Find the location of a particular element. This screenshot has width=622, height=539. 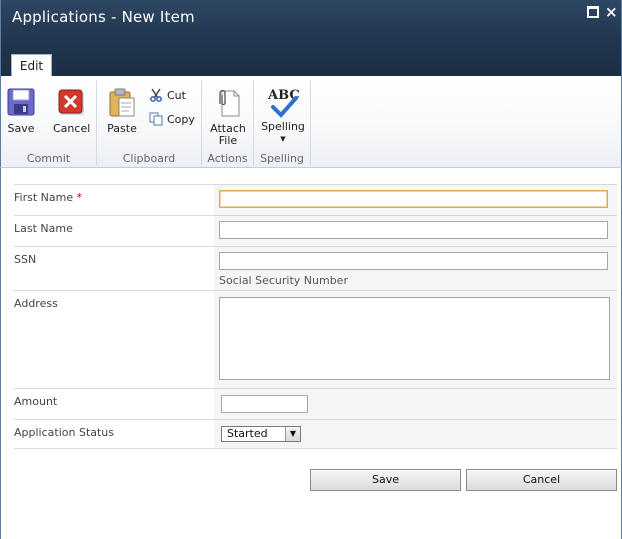

close-icon: × is located at coordinates (611, 12).